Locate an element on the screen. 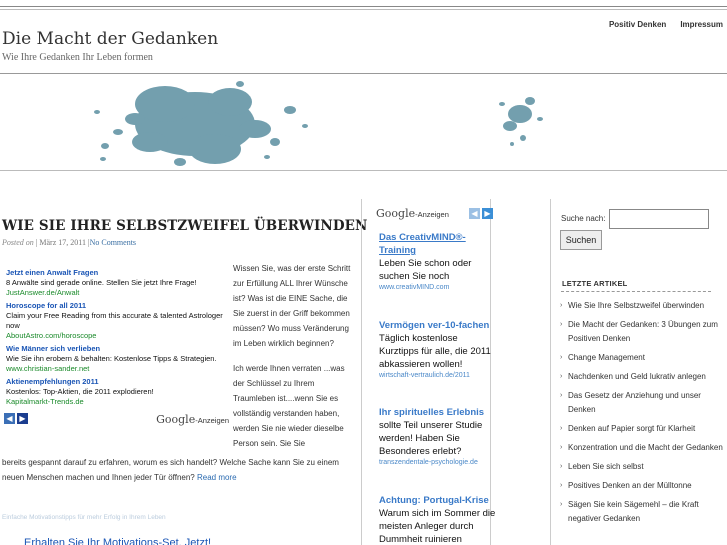  mid-ad-url: www.creativMIND.com is located at coordinates (438, 287).